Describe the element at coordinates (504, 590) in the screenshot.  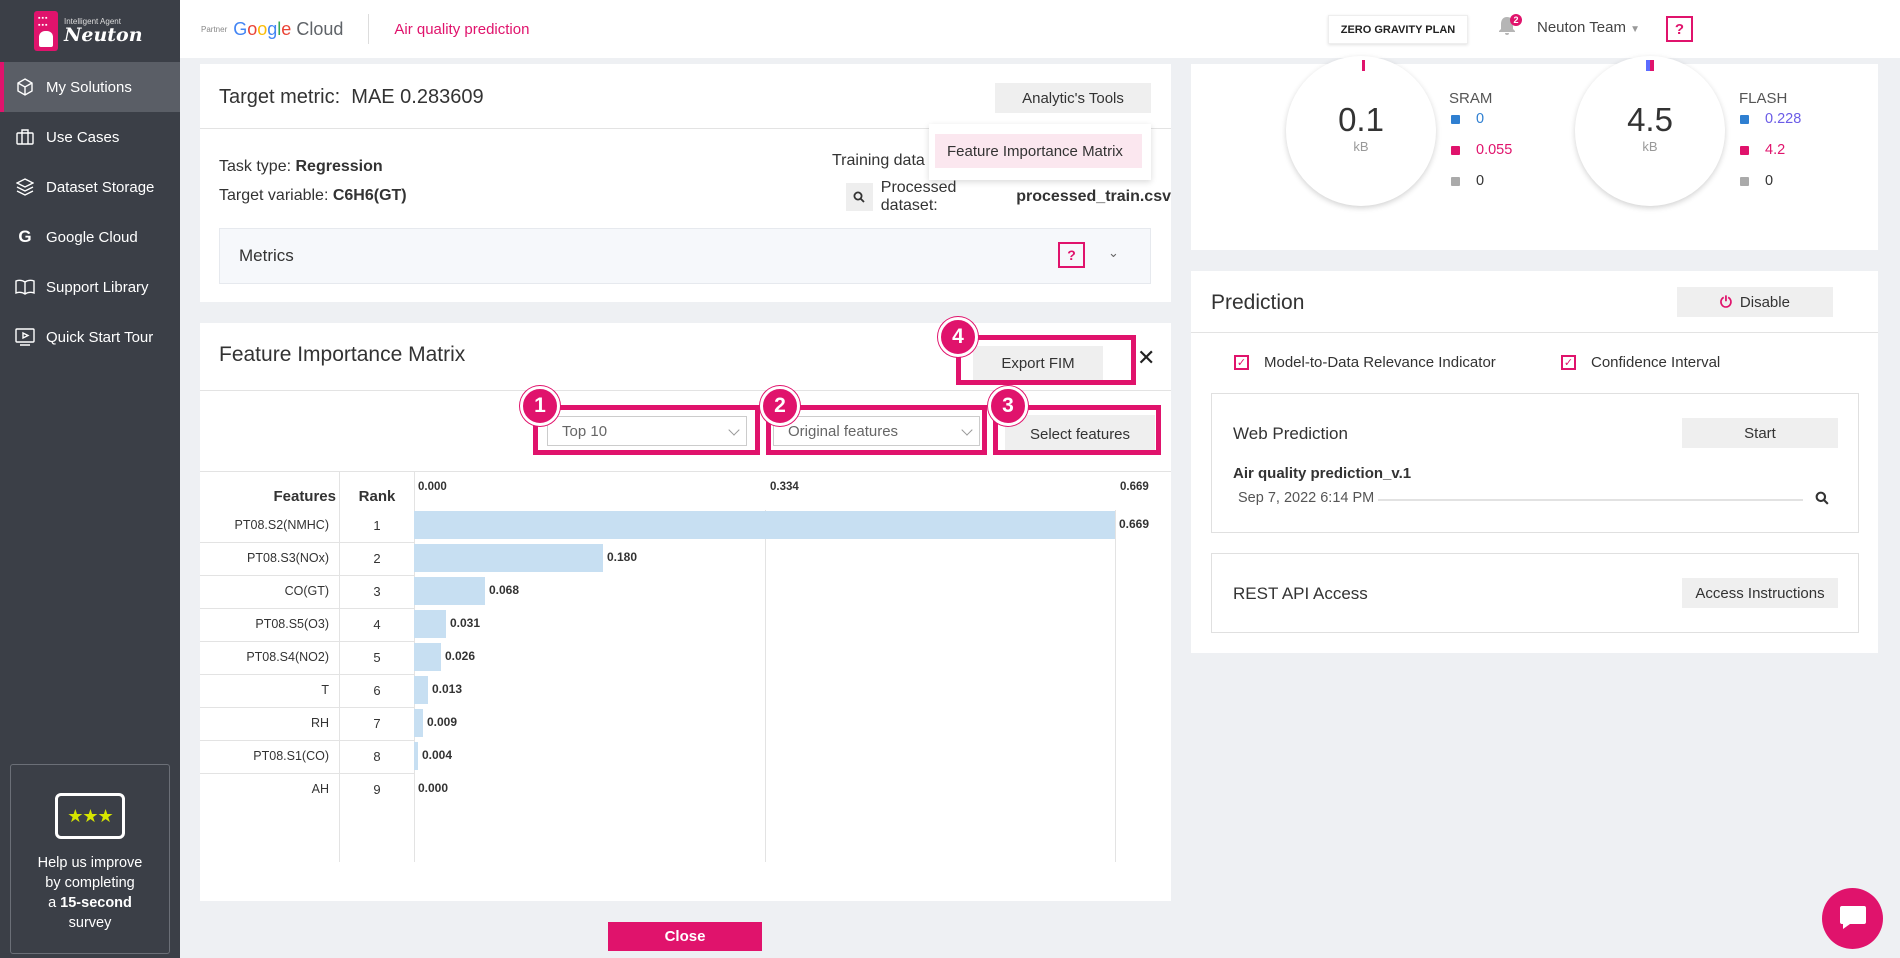
I see `importance-value: 0.068` at that location.